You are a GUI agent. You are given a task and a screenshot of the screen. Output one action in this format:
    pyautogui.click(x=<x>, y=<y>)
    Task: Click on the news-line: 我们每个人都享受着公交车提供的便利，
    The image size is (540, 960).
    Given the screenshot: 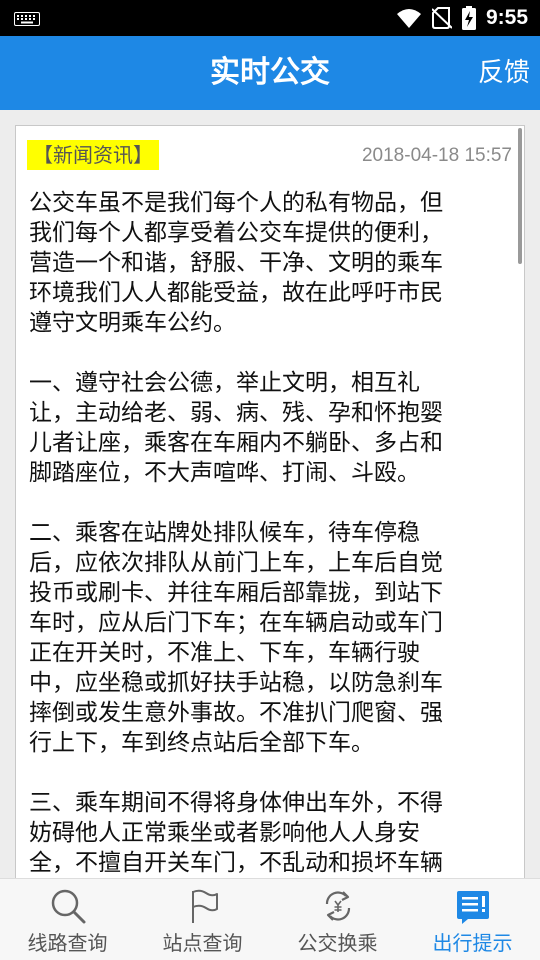 What is the action you would take?
    pyautogui.click(x=236, y=233)
    